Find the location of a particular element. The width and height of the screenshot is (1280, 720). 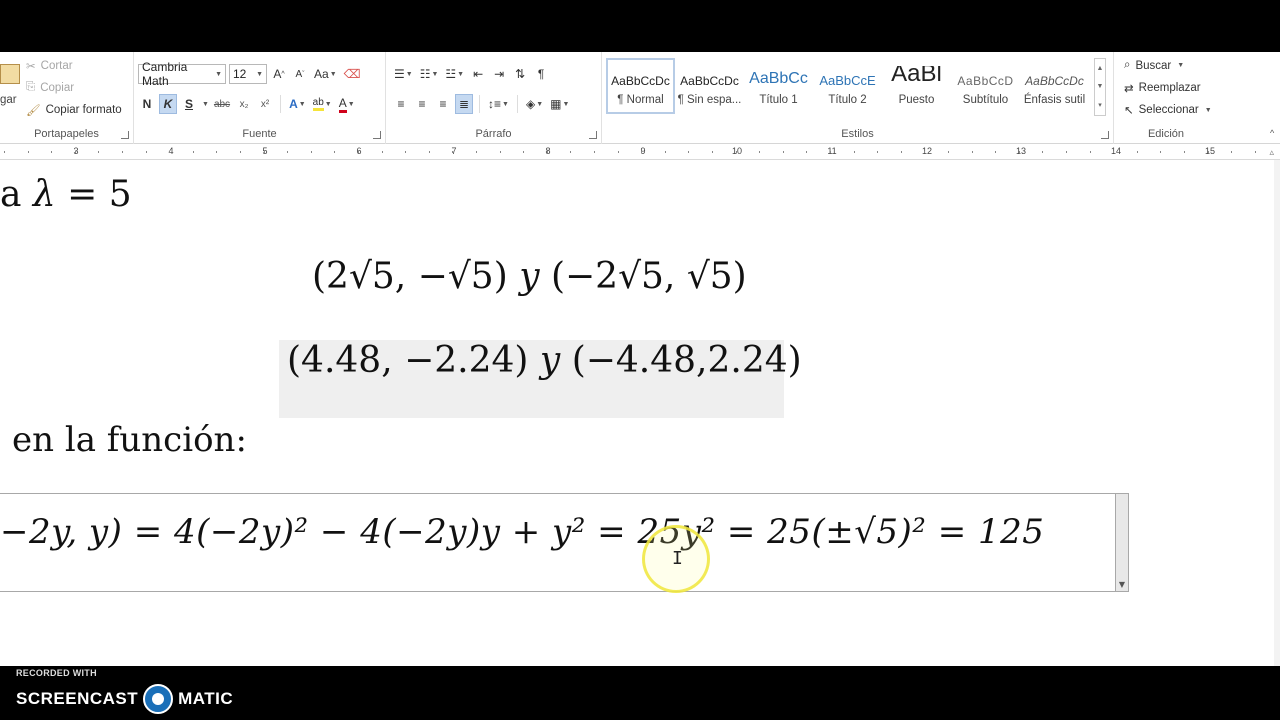

font-color-button: A ▼ is located at coordinates (347, 104).